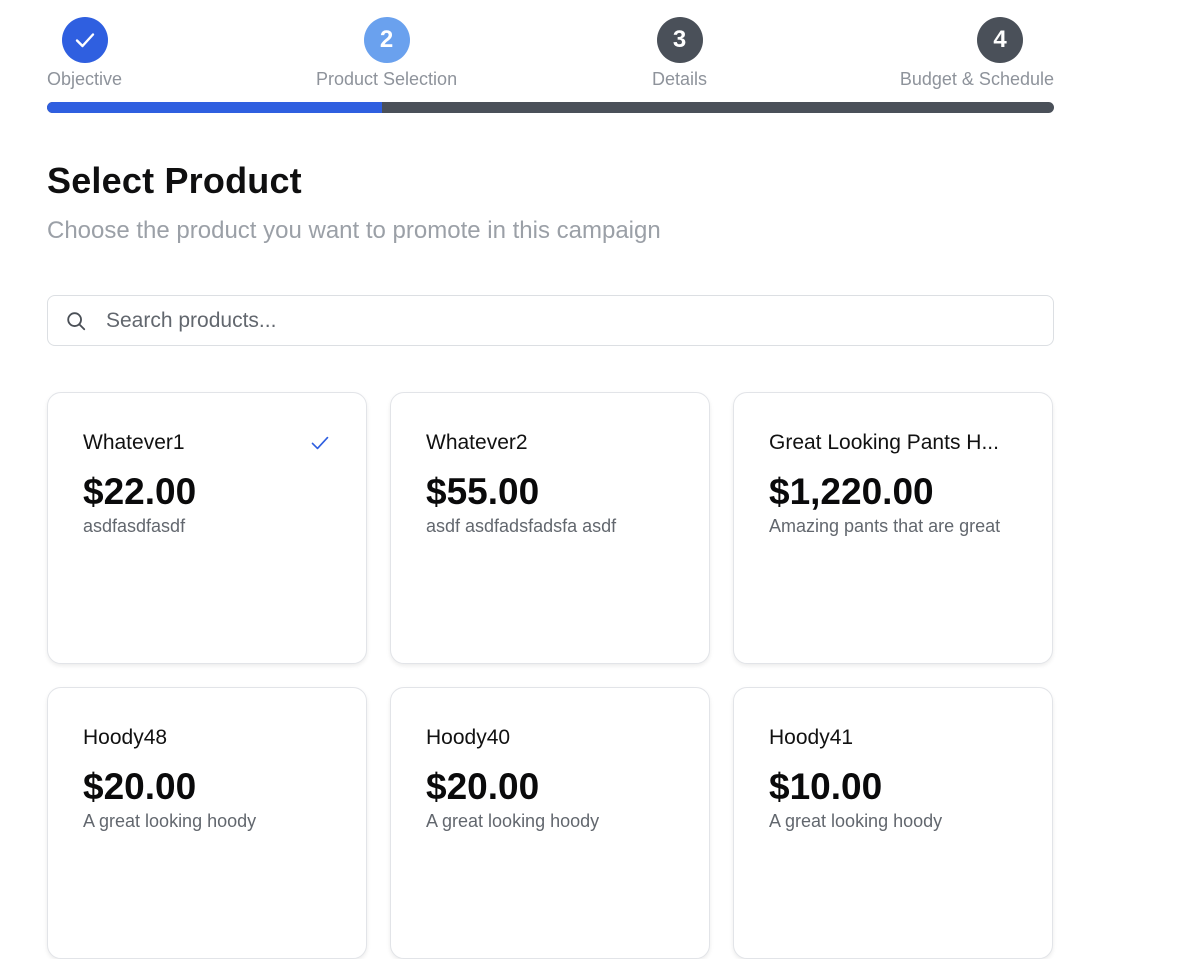 The image size is (1200, 959). What do you see at coordinates (174, 180) in the screenshot?
I see `page-title: Select Product` at bounding box center [174, 180].